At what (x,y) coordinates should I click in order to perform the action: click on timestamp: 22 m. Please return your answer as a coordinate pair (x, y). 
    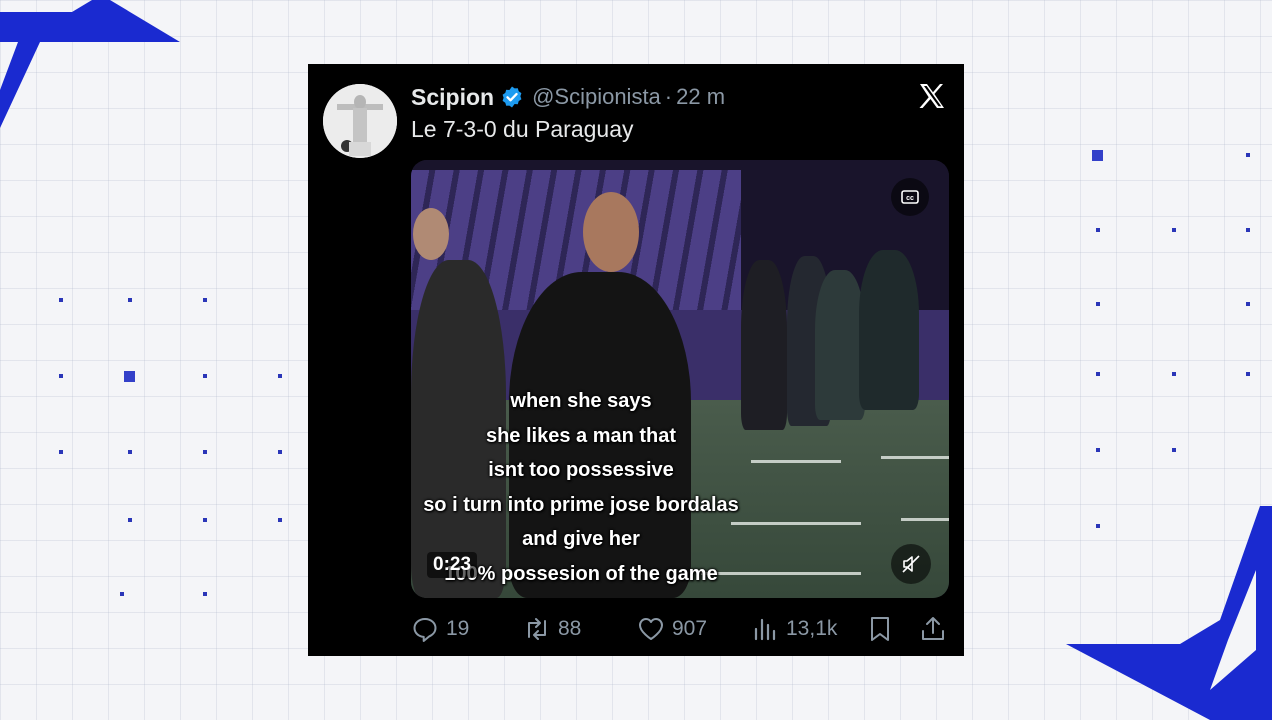
    Looking at the image, I should click on (700, 97).